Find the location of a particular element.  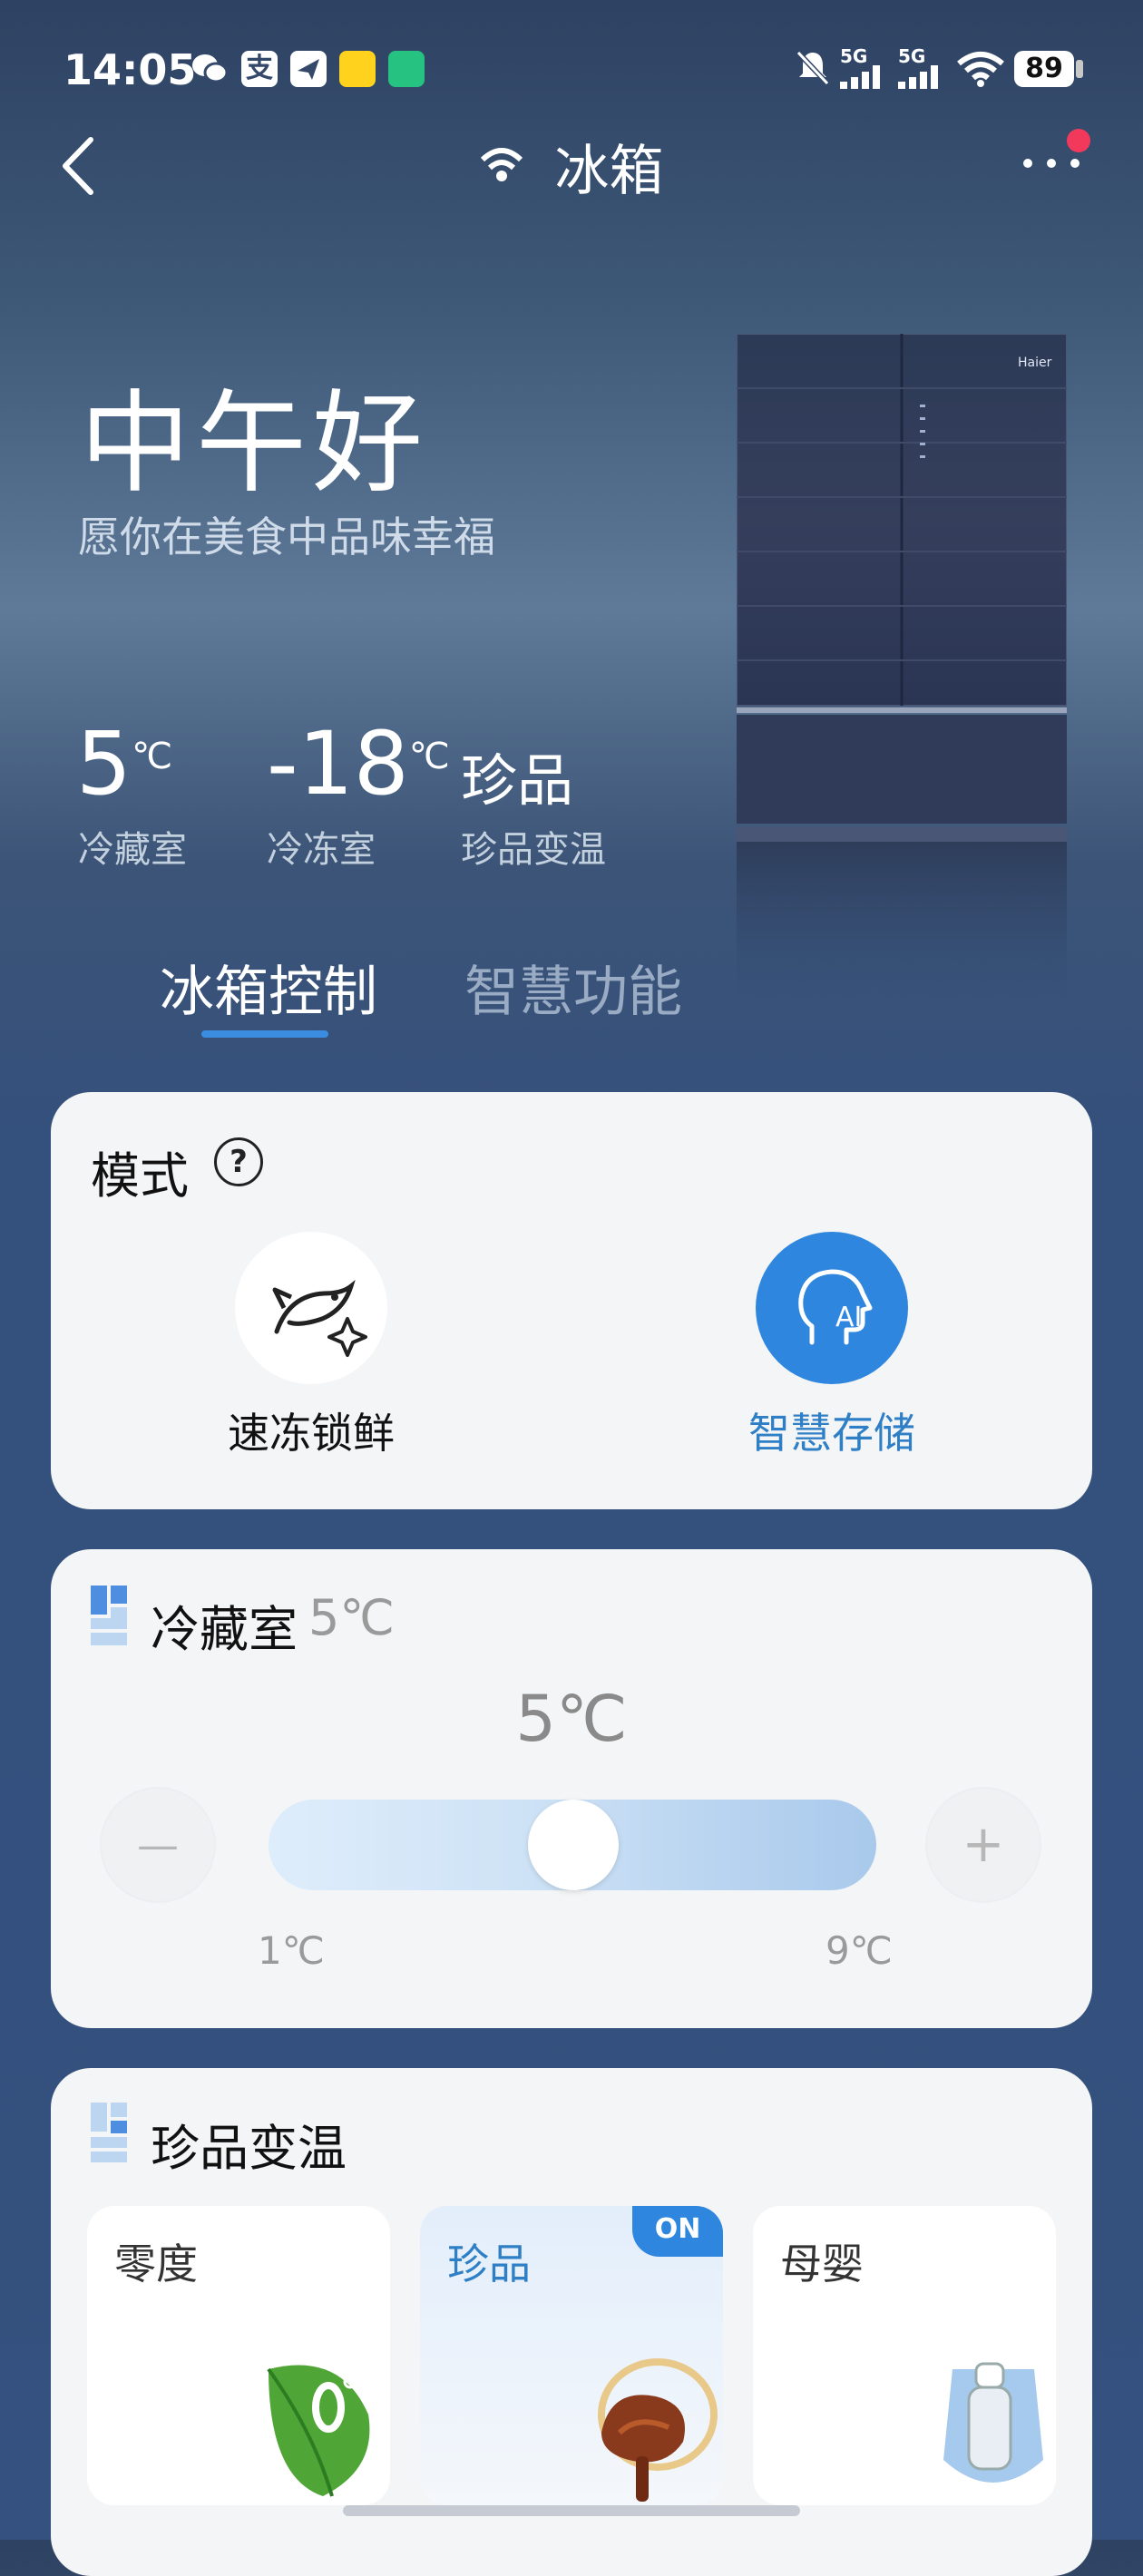

battery-tip is located at coordinates (1079, 69).